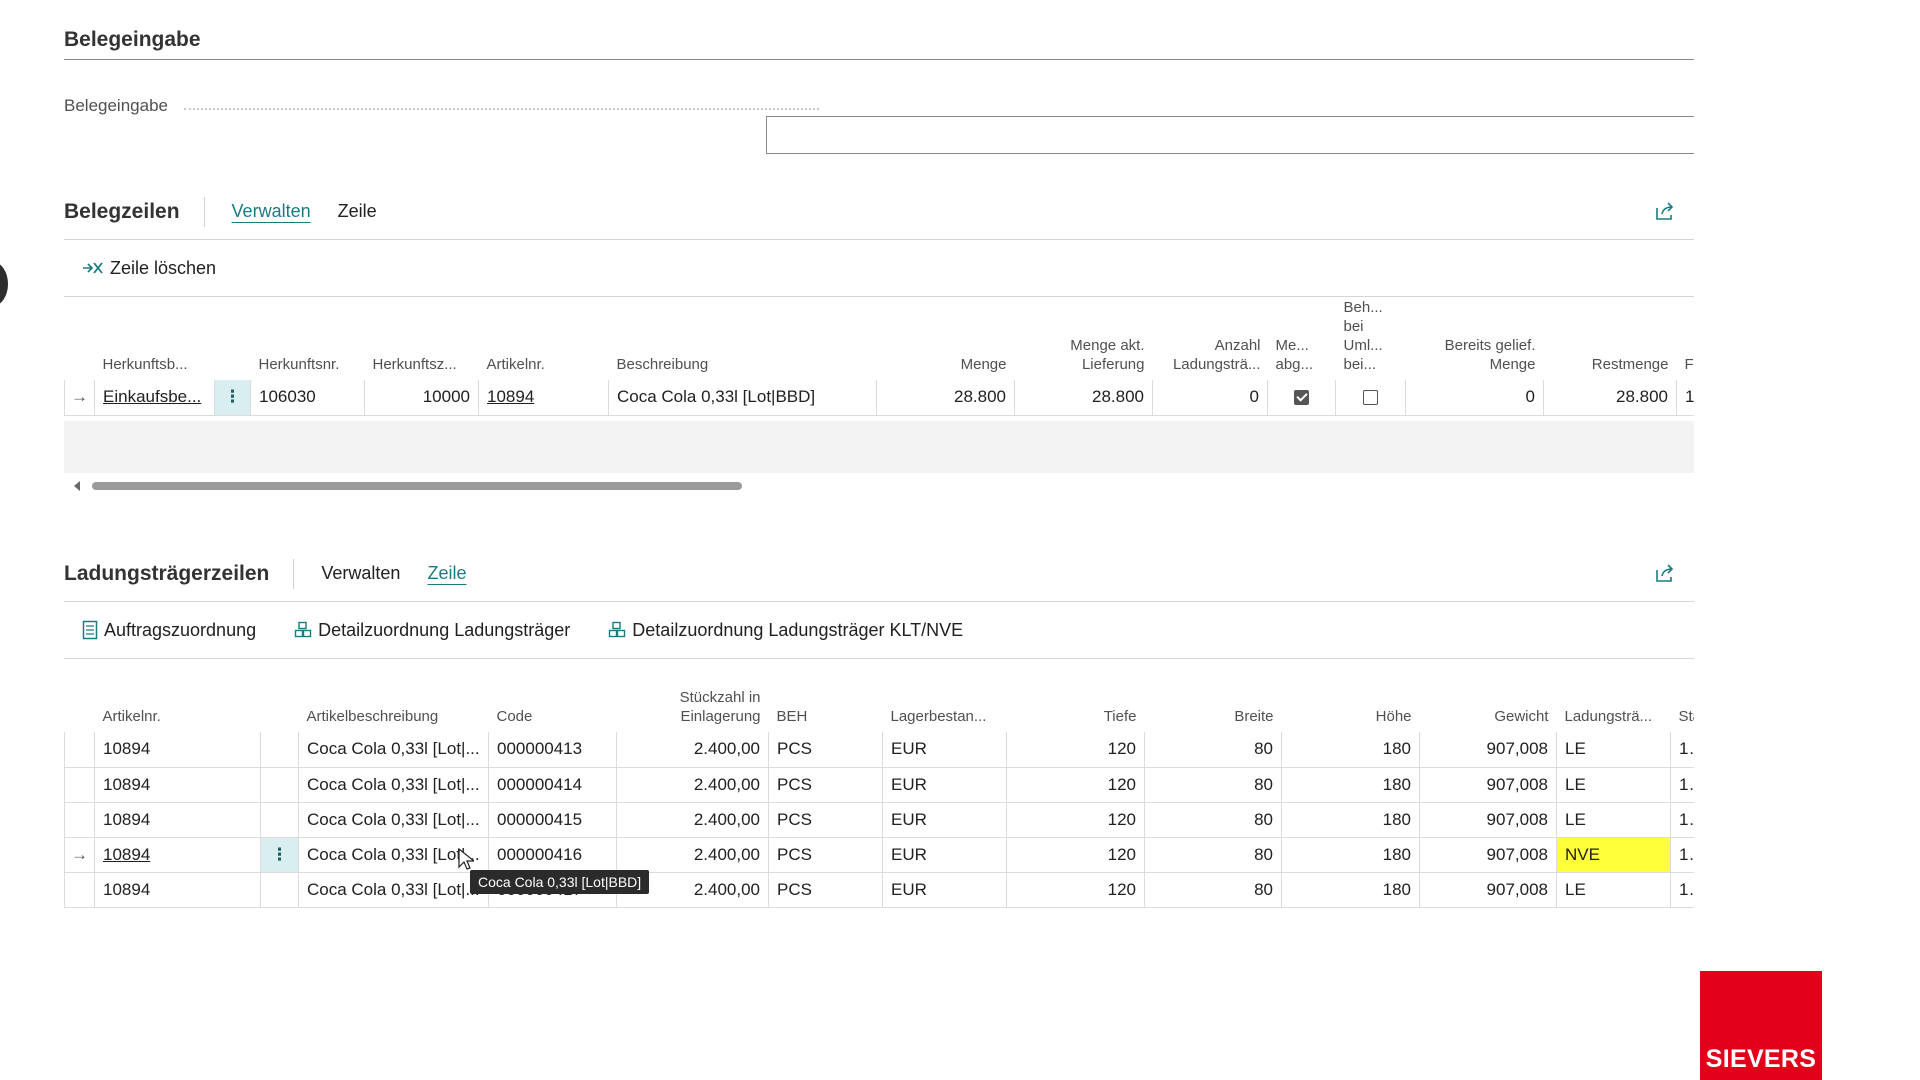  What do you see at coordinates (232, 398) in the screenshot?
I see `row-menu-icon: ⋮` at bounding box center [232, 398].